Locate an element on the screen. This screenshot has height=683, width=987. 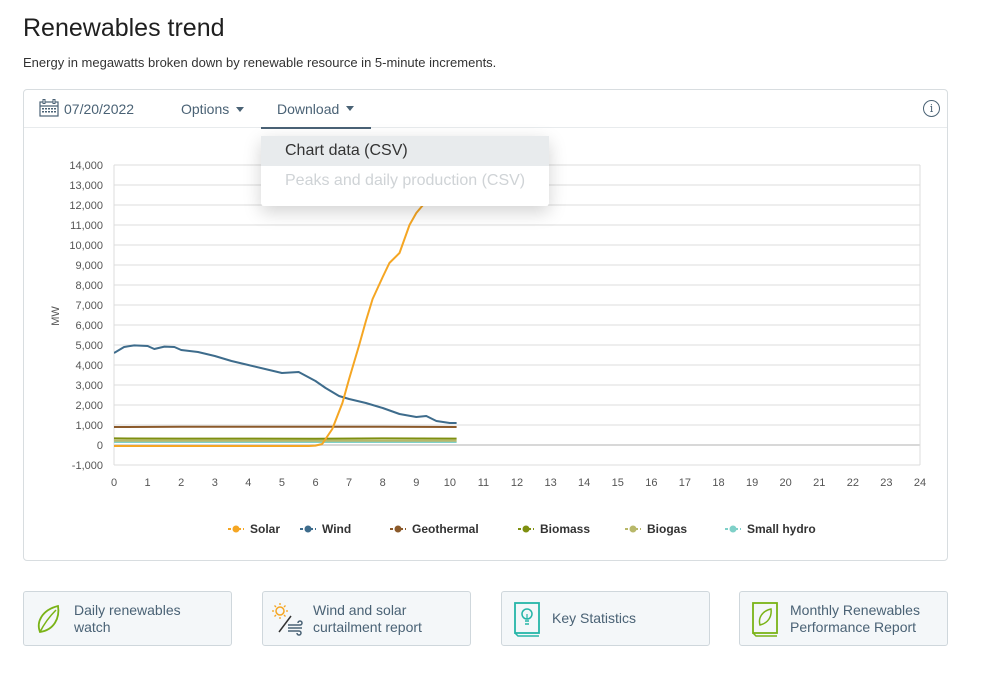
menu-item-chart-data-csv: Chart data (CSV) is located at coordinates (405, 151).